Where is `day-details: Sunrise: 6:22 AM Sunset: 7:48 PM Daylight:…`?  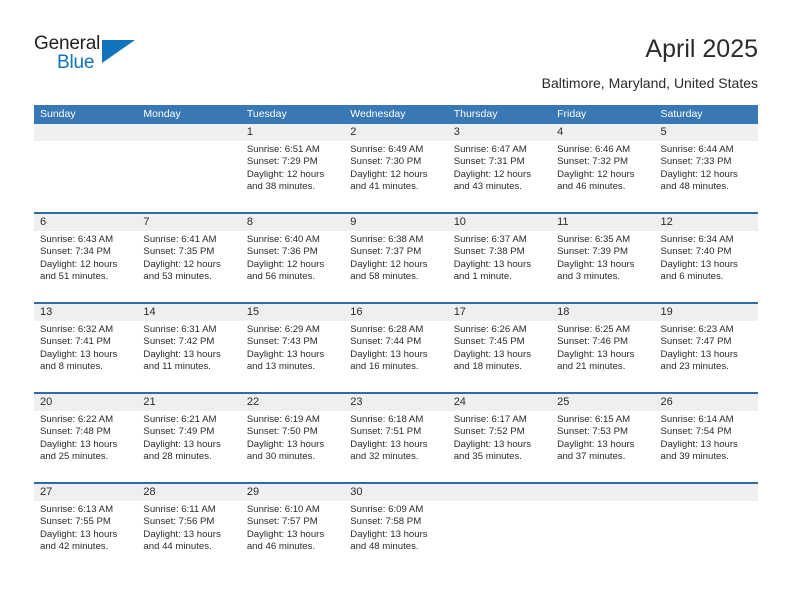
day-details: Sunrise: 6:22 AM Sunset: 7:48 PM Daylight:… is located at coordinates (85, 437).